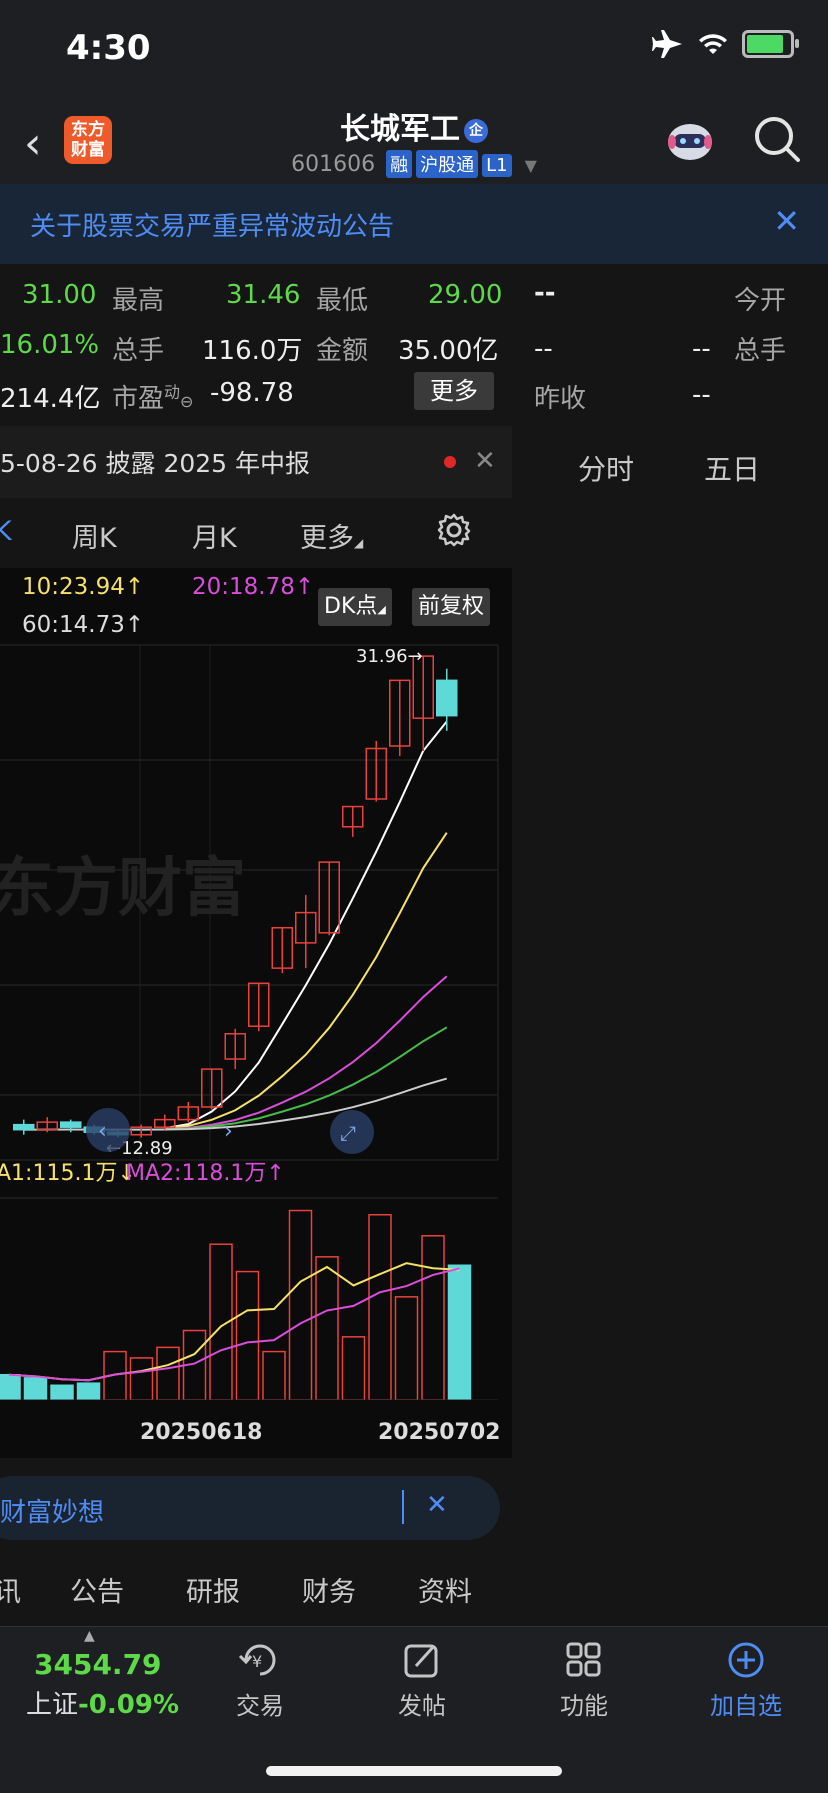  I want to click on vol-ma1-line, so click(234, 1322).